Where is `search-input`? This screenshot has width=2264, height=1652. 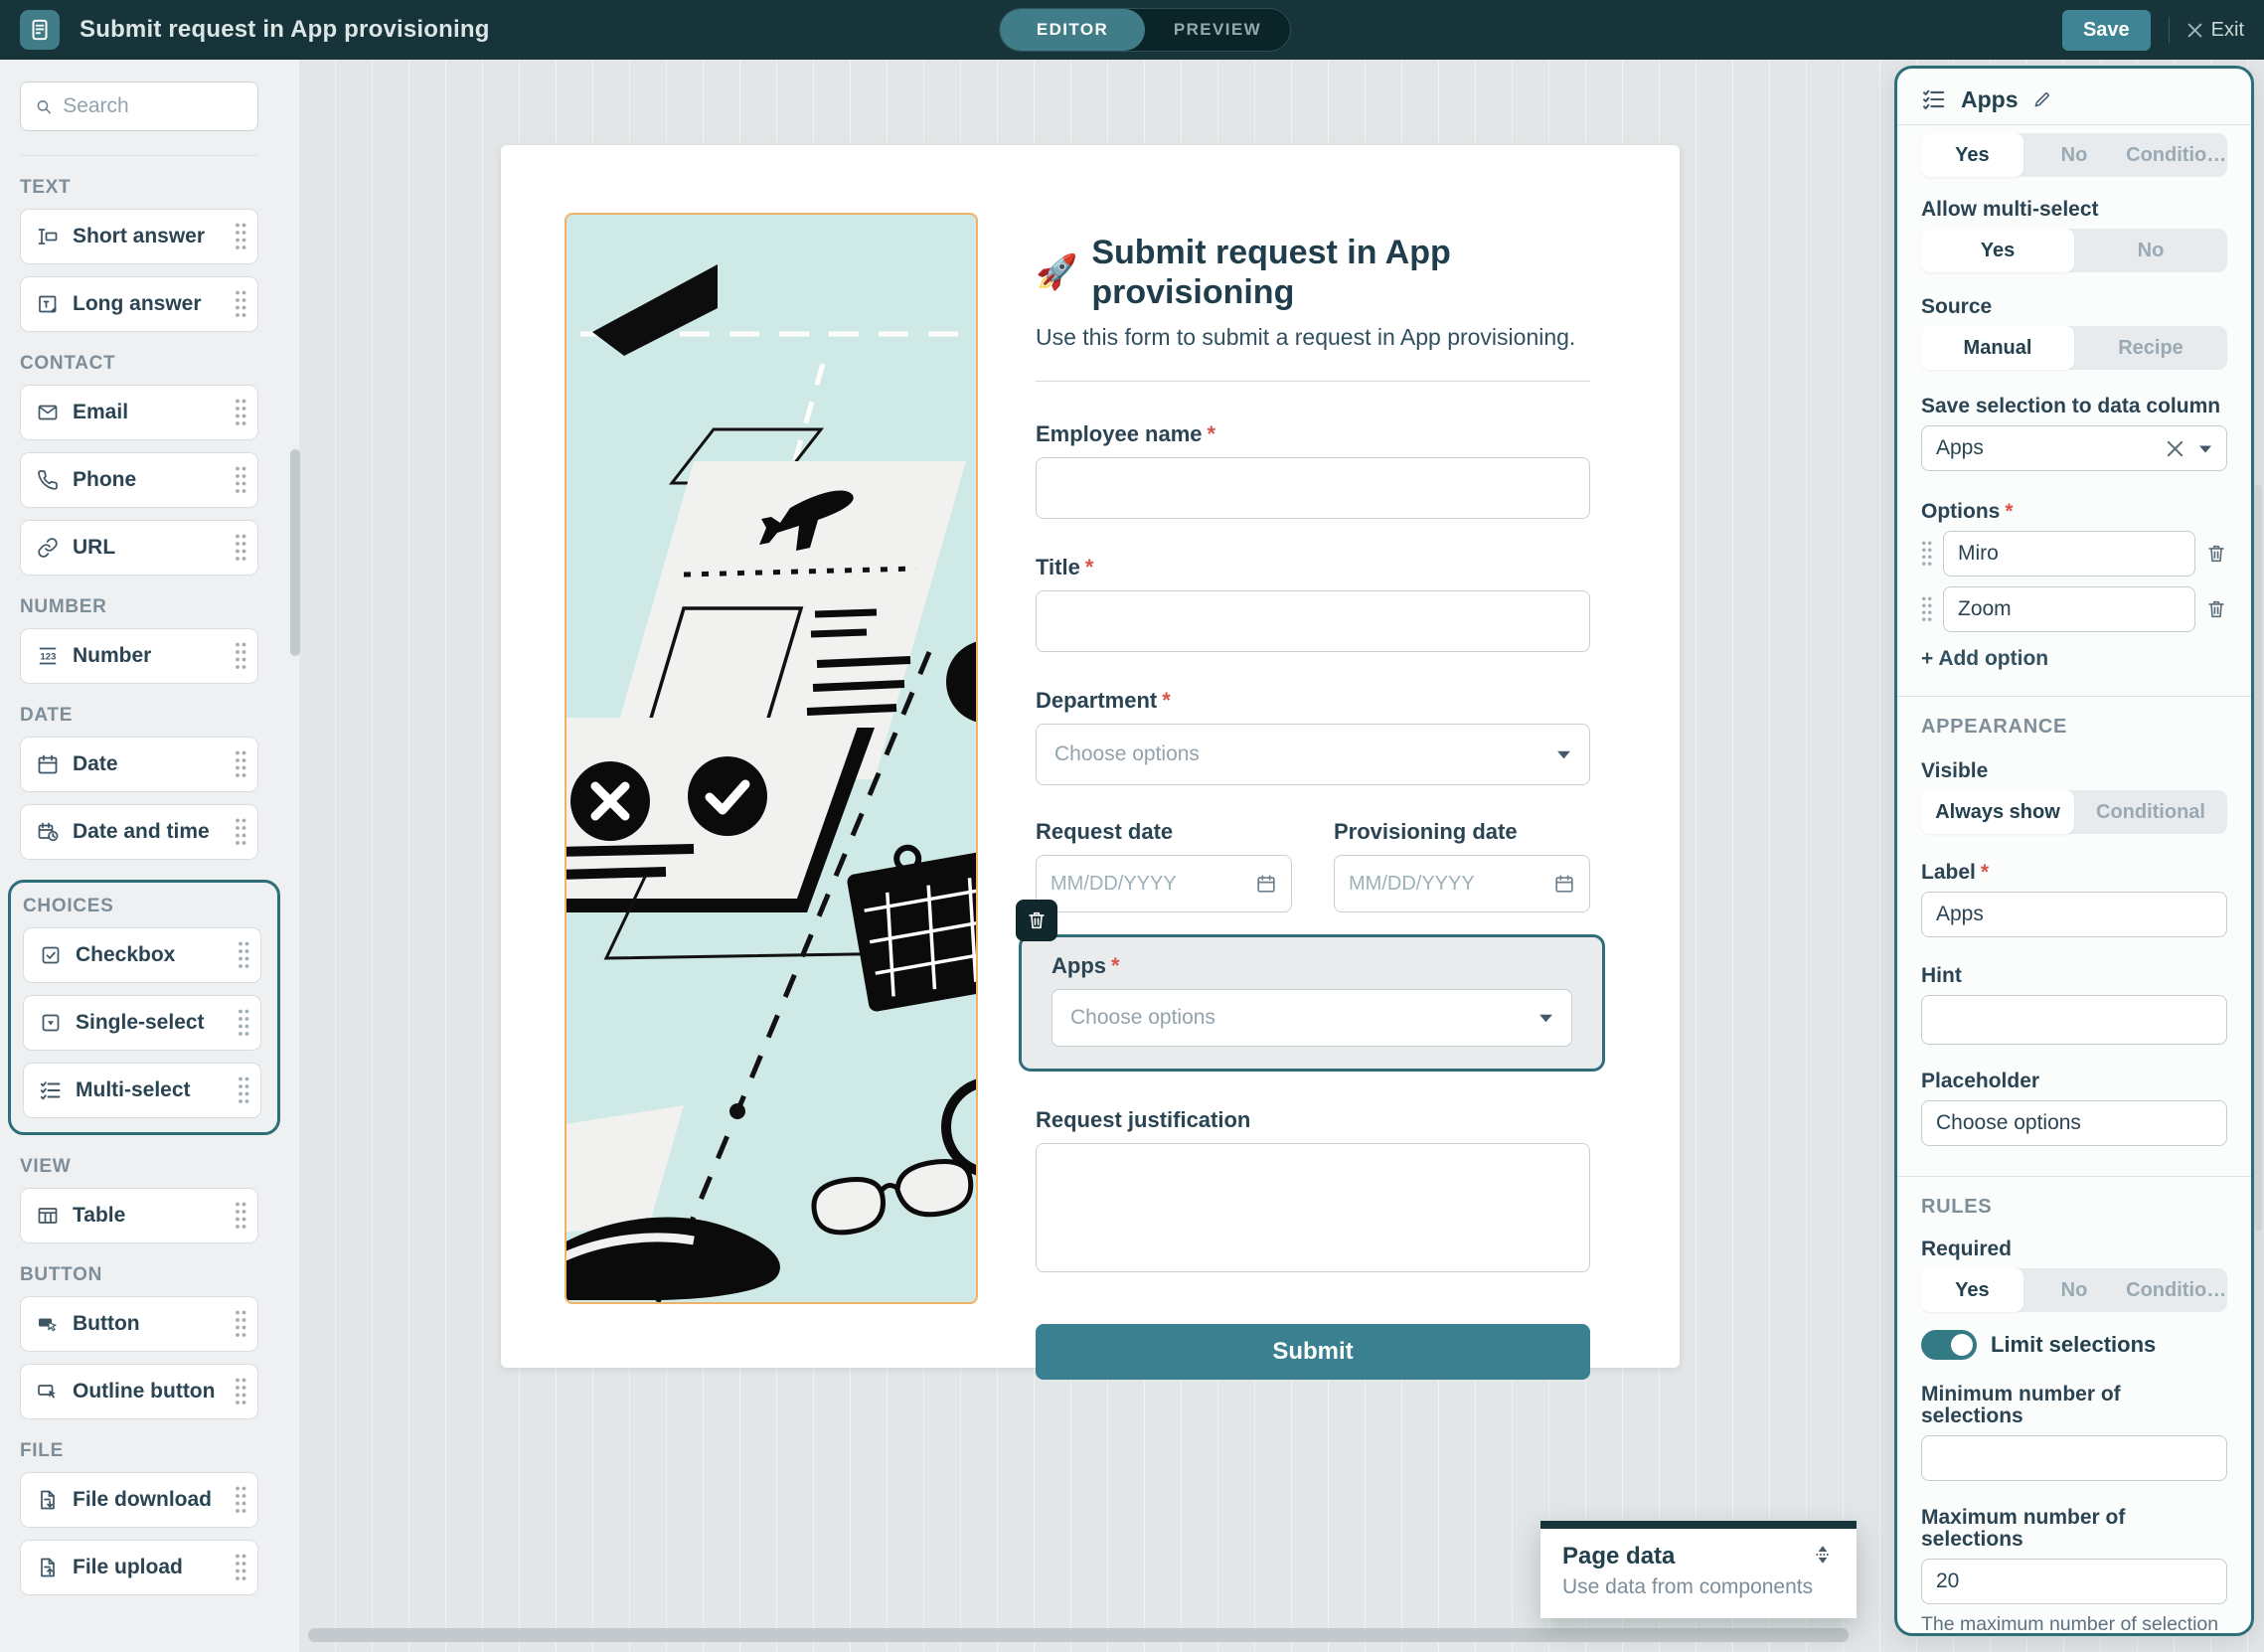
search-input is located at coordinates (153, 106).